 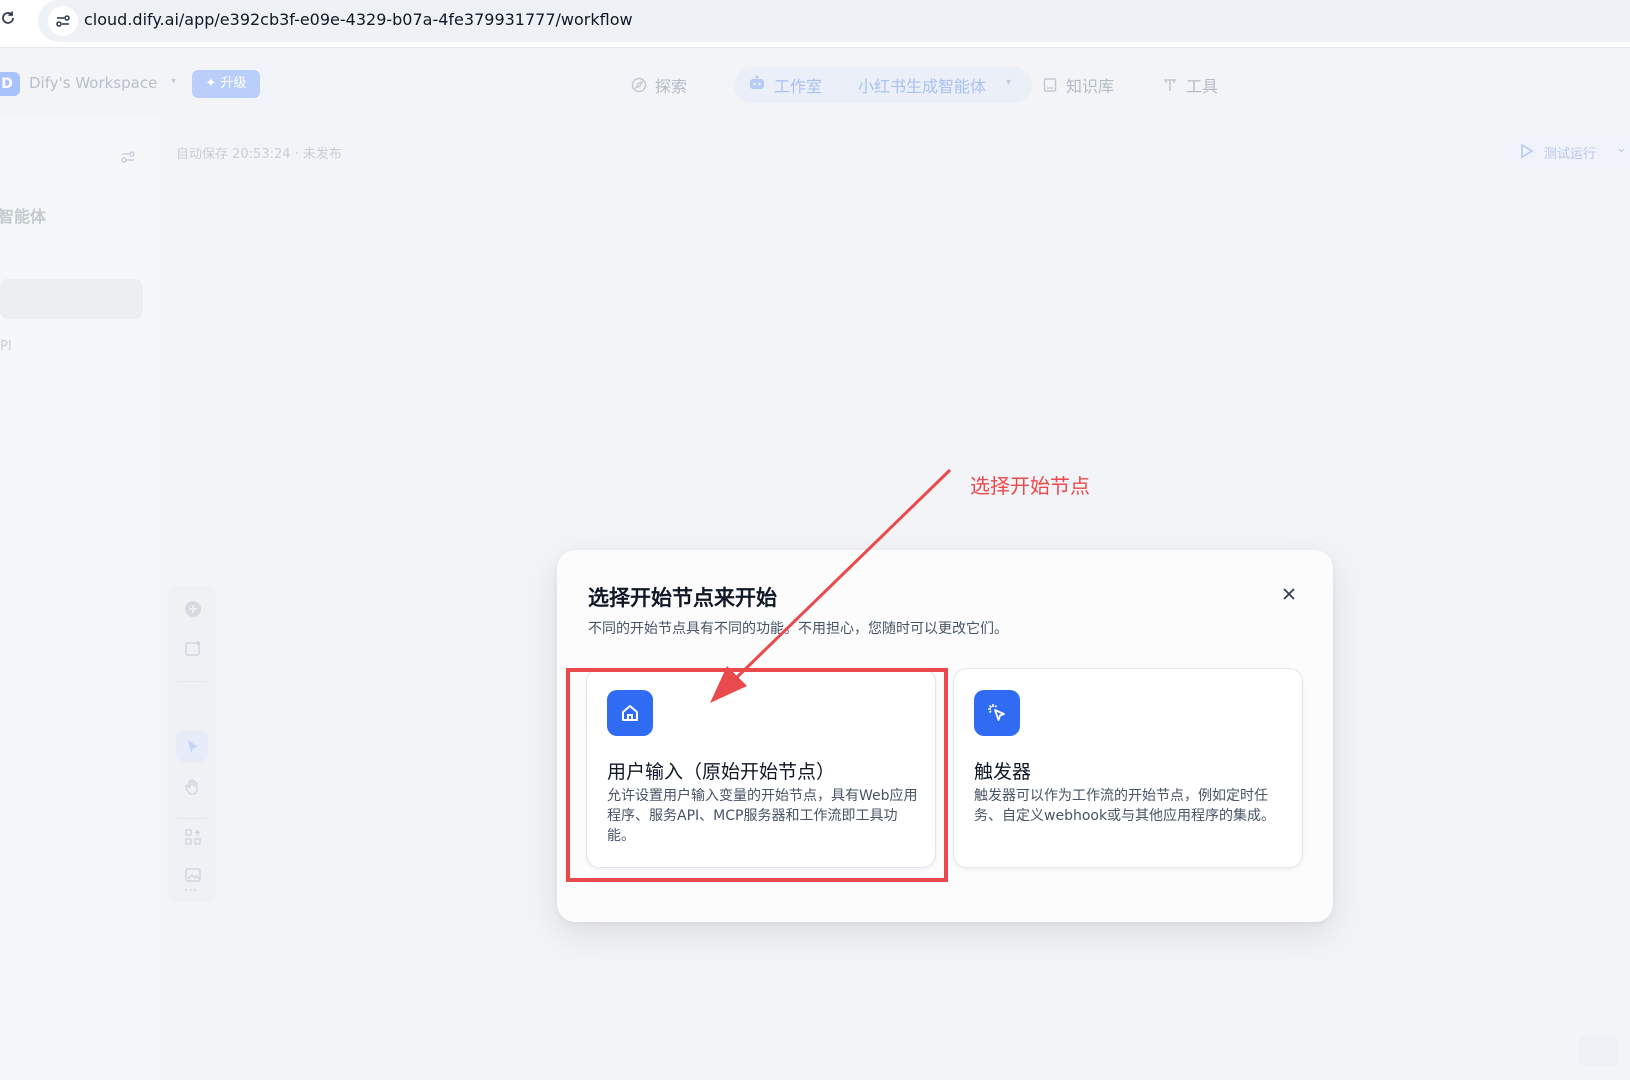 I want to click on test-run-button: 测试运行 ⌄, so click(x=1567, y=152).